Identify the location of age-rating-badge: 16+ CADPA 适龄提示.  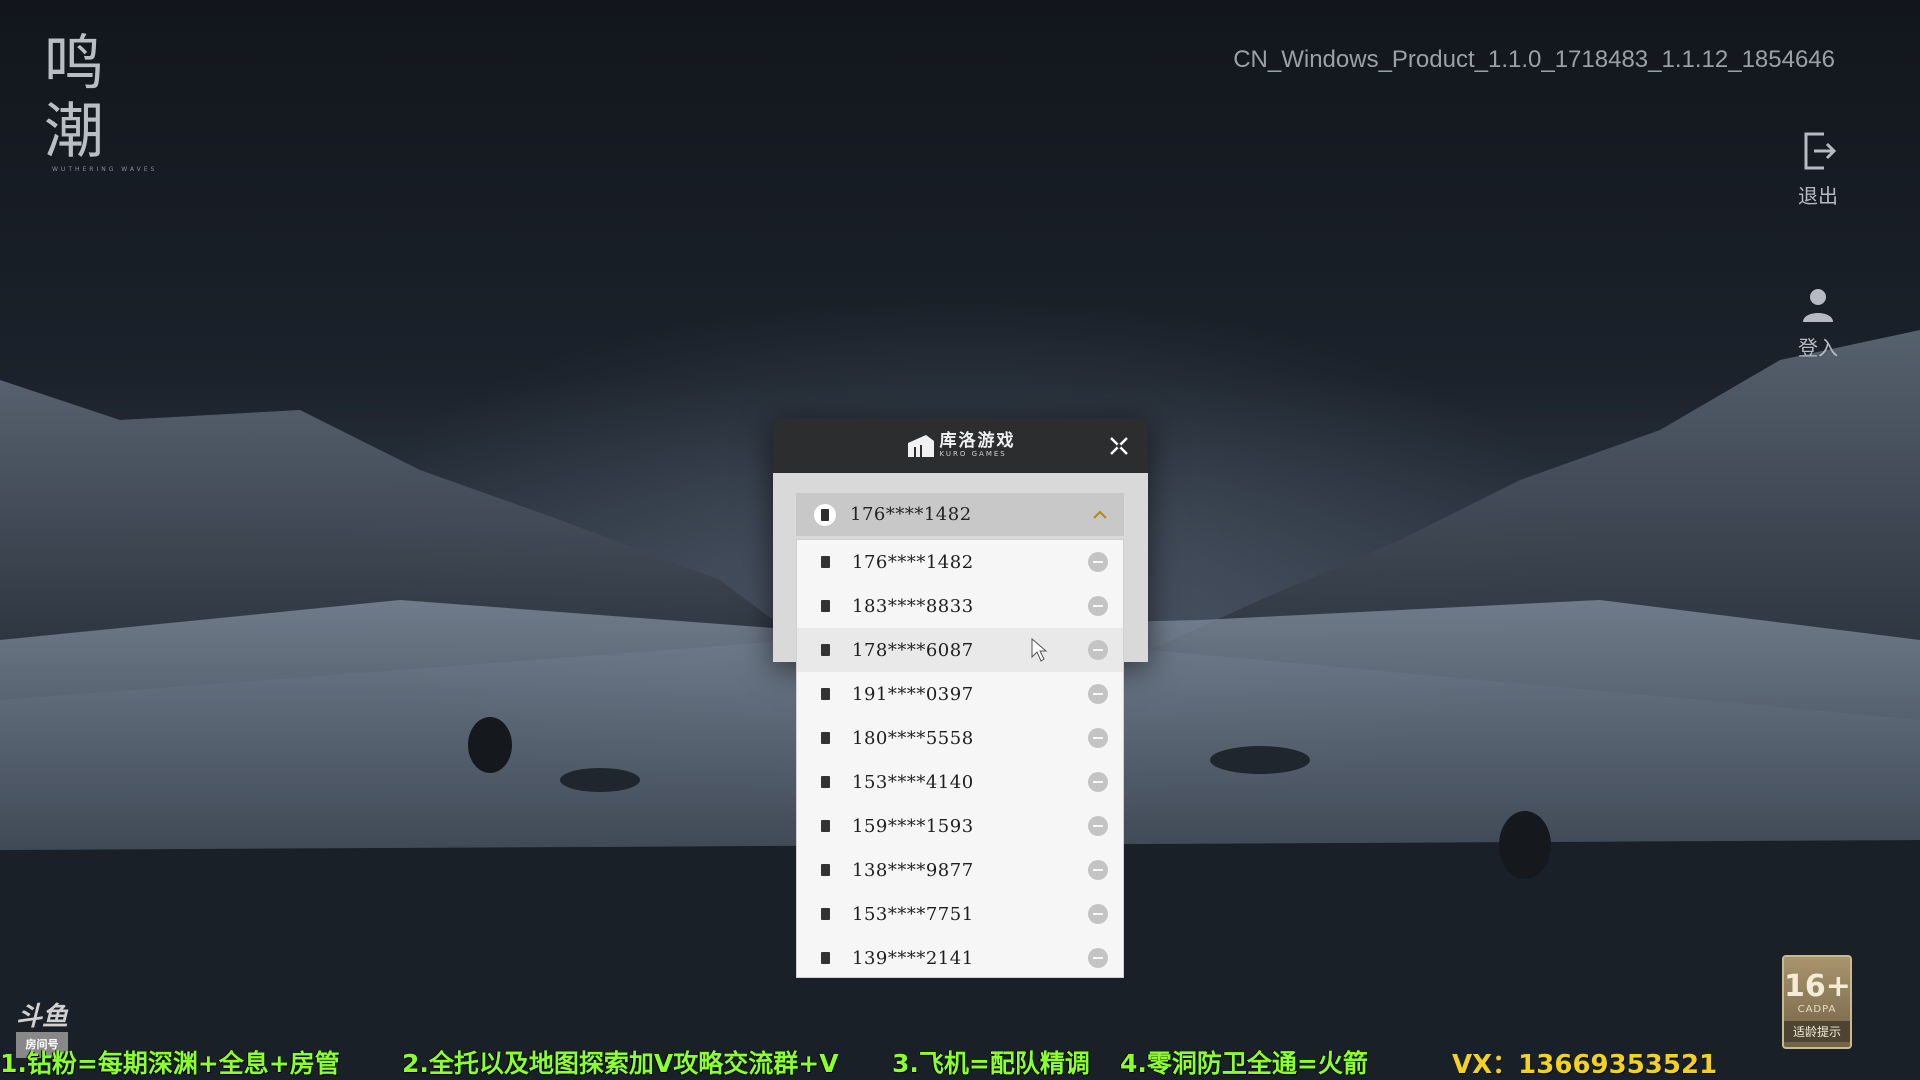
(1817, 1002).